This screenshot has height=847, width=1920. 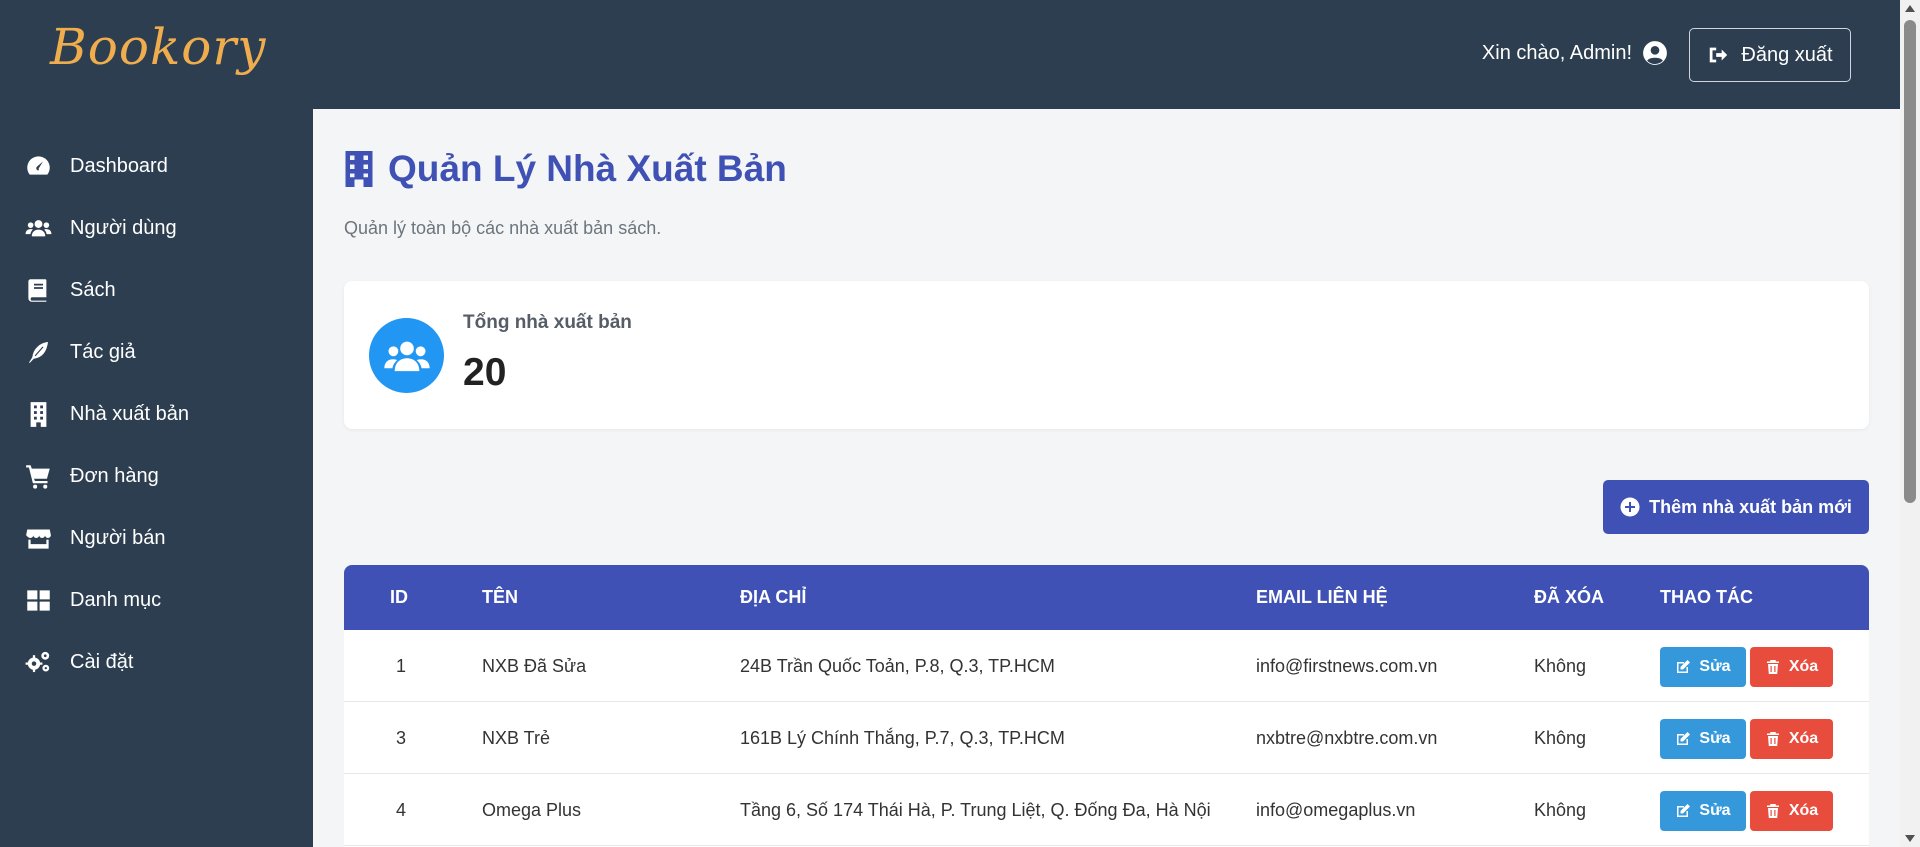 I want to click on sidebar-item-books: Sách, so click(x=164, y=290).